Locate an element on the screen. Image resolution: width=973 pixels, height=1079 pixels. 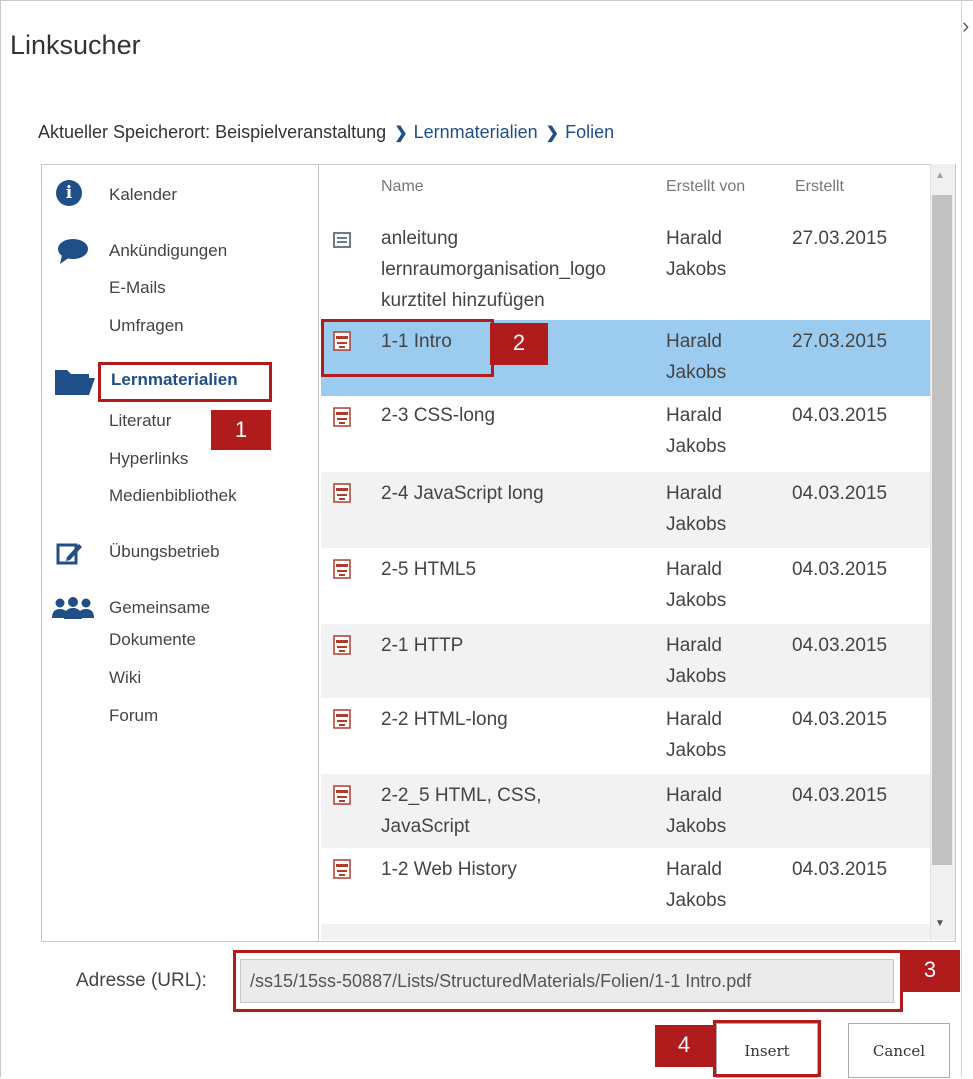
file-name: 2-3 CSS-long is located at coordinates (438, 415).